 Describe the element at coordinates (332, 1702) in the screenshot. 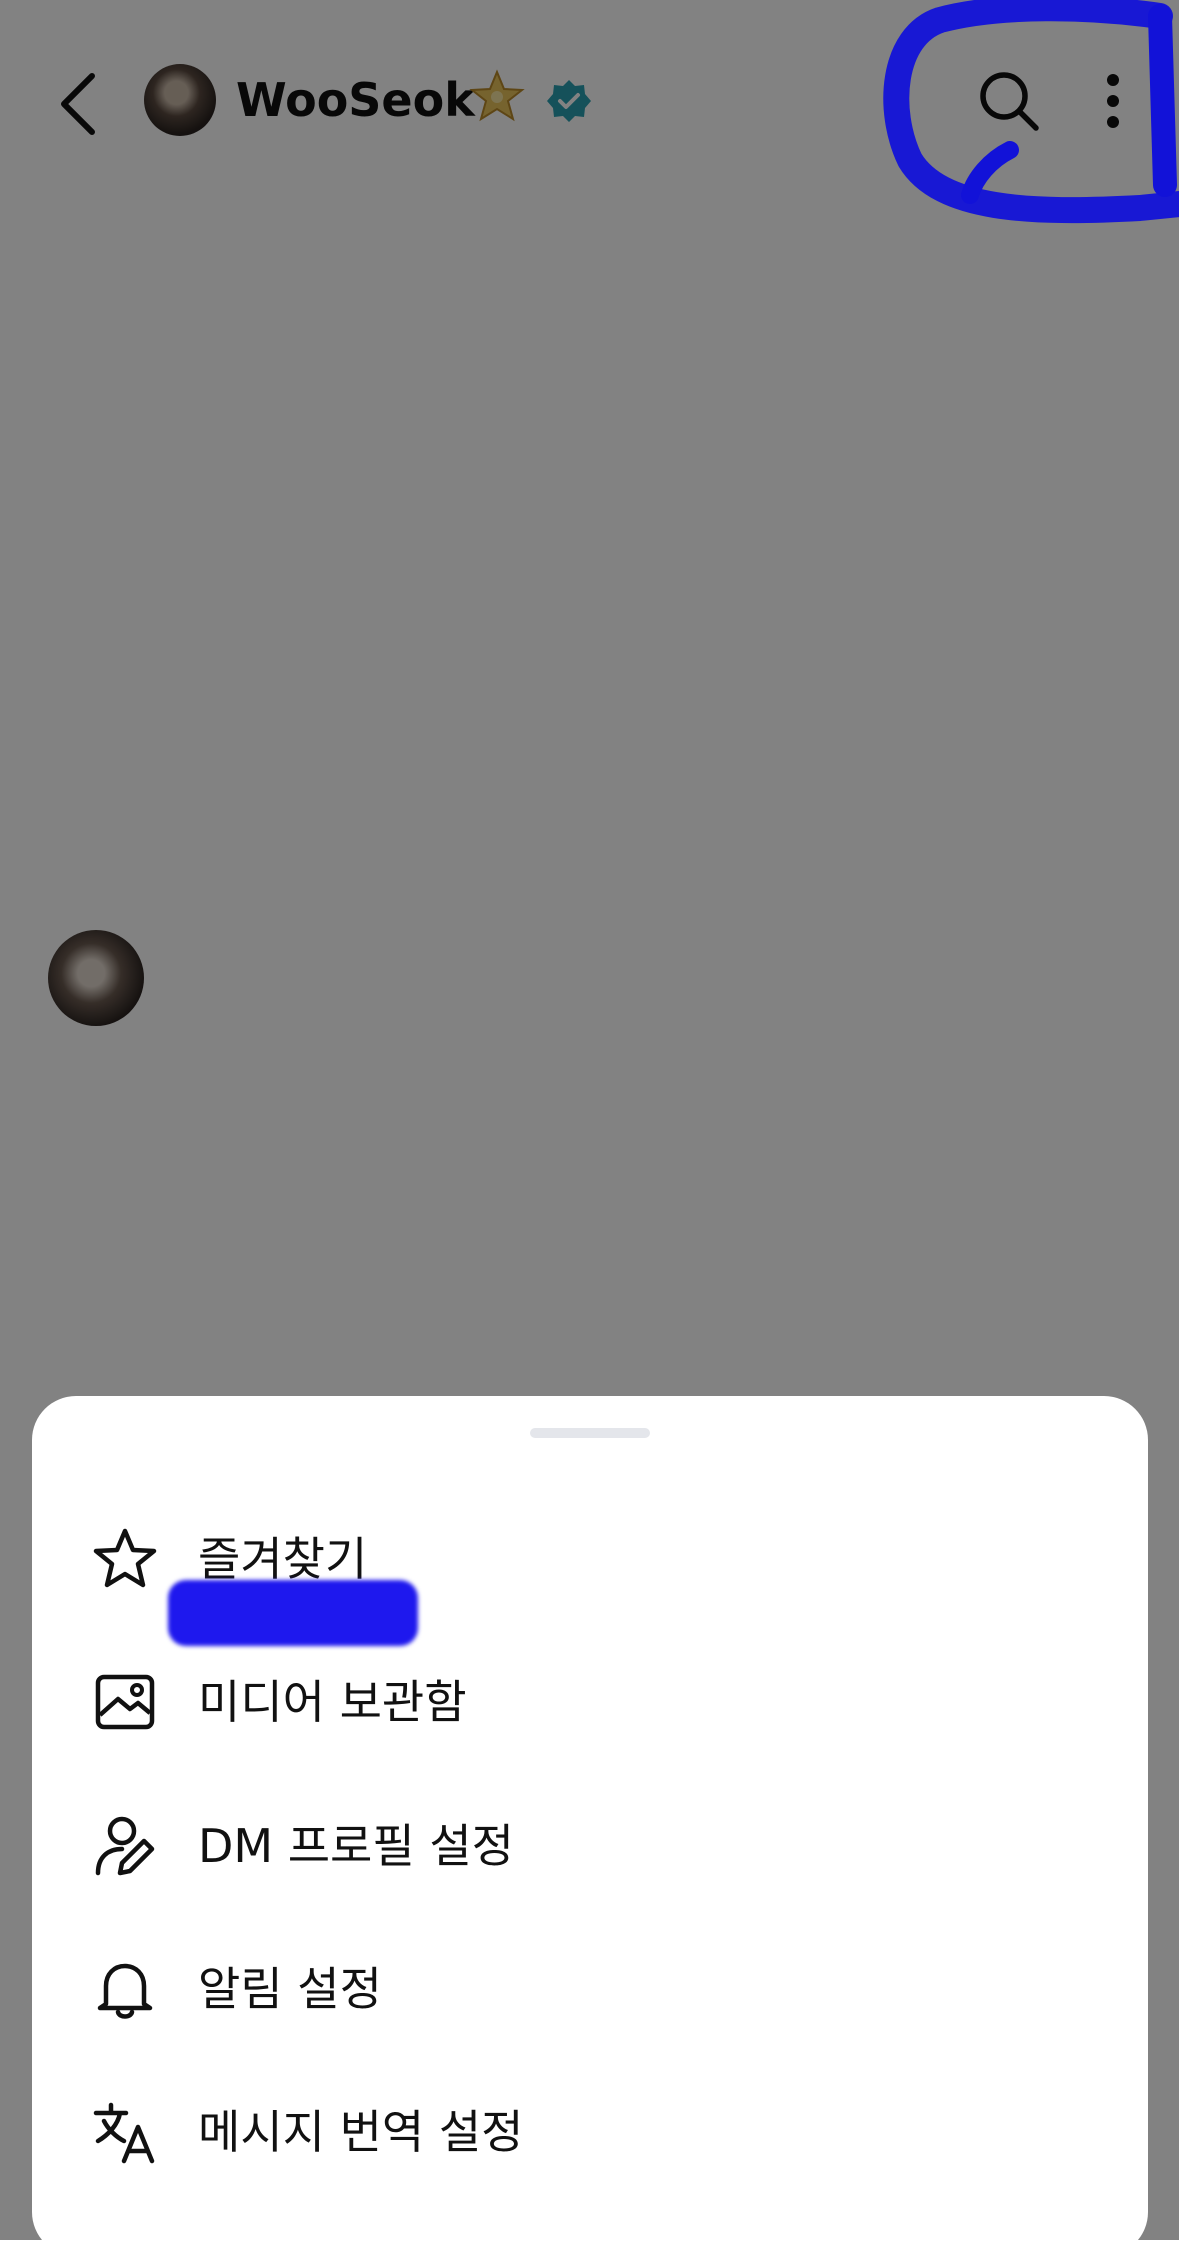

I see `menu-item-label: 미디어 보관함` at that location.